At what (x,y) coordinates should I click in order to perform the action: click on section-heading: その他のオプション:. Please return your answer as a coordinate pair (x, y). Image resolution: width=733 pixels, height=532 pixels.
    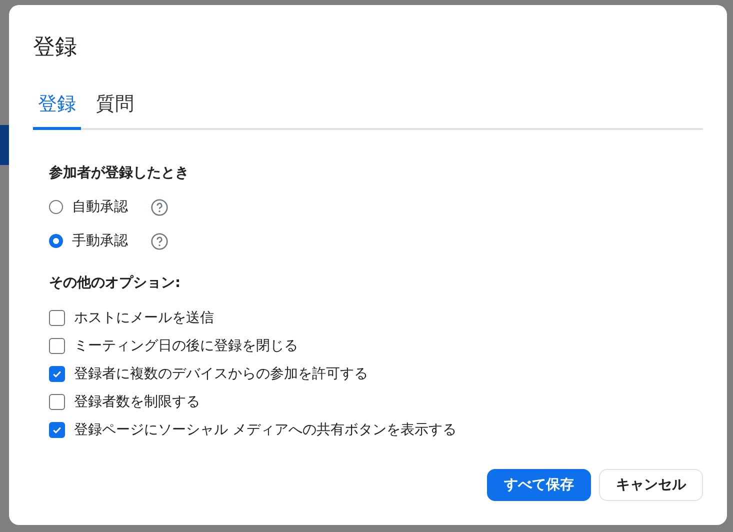
    Looking at the image, I should click on (115, 283).